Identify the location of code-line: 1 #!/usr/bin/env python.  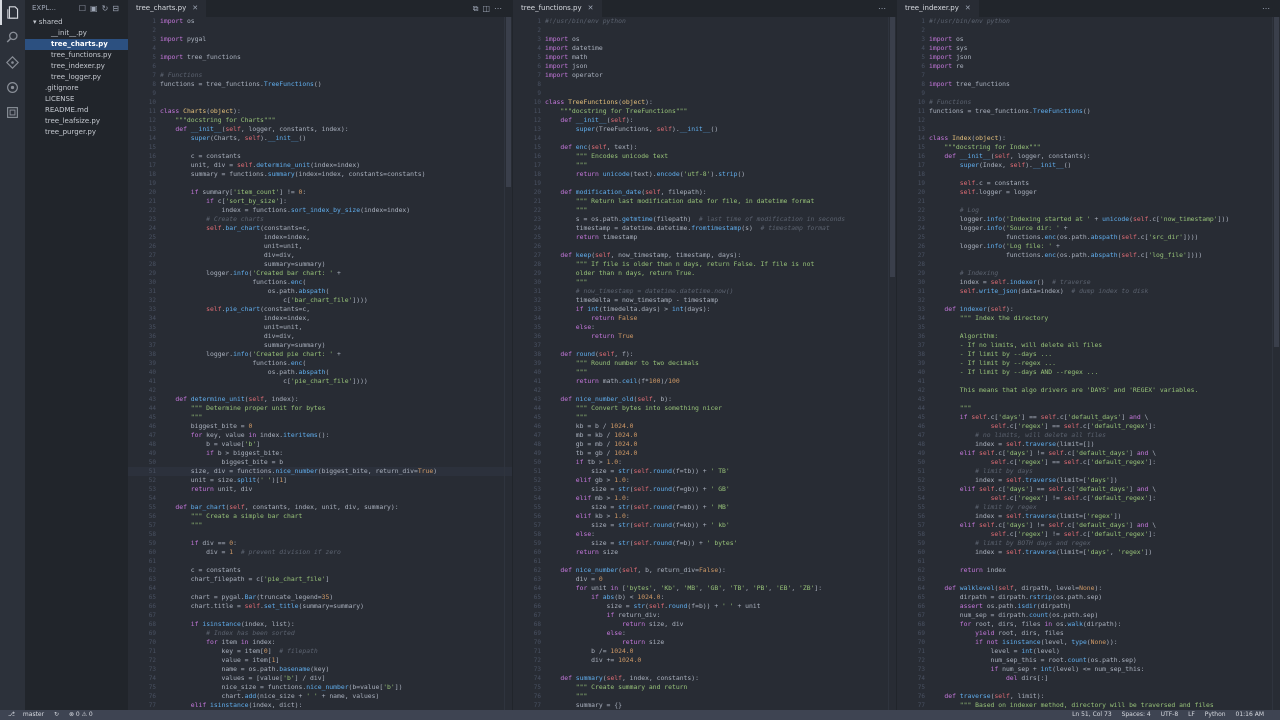
(1088, 21).